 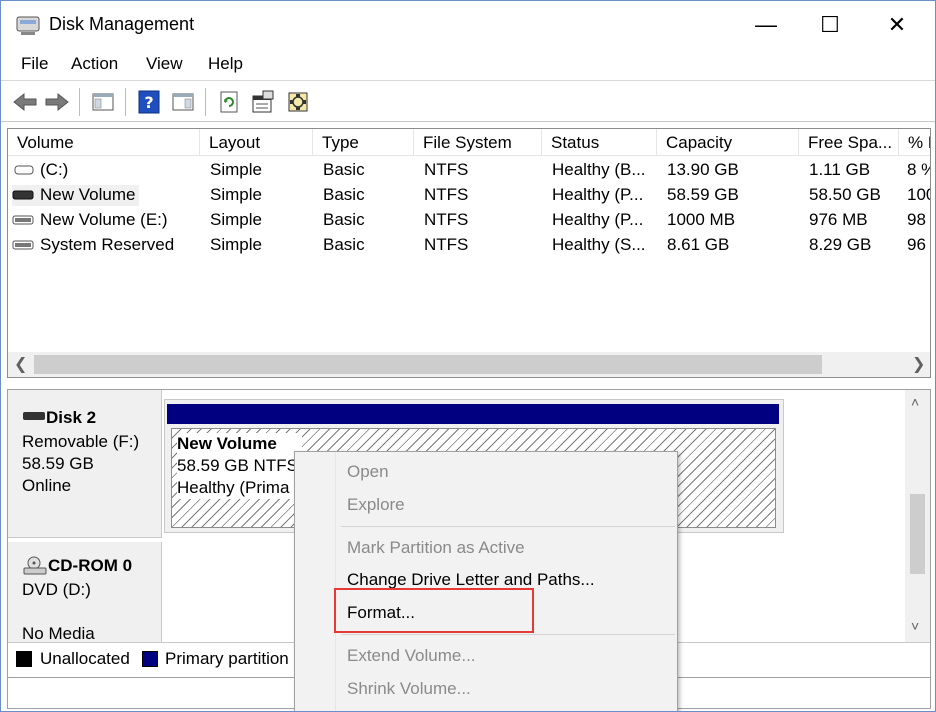 I want to click on format-highlight-box, so click(x=434, y=610).